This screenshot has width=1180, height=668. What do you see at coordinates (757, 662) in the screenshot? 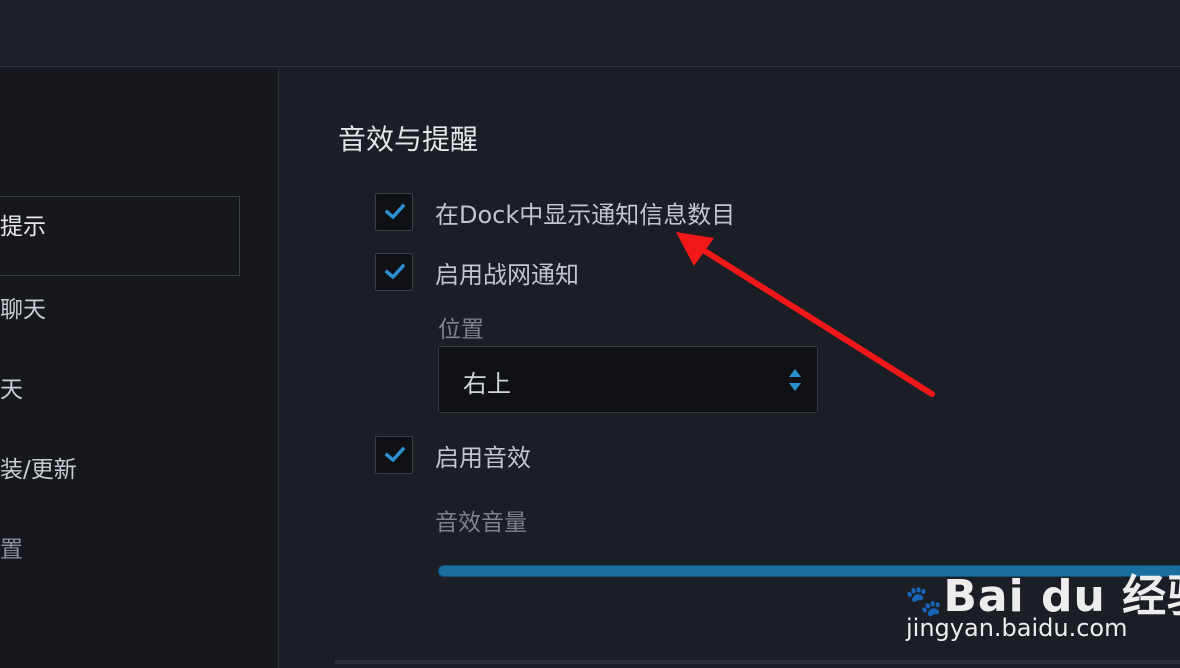
I see `divider` at bounding box center [757, 662].